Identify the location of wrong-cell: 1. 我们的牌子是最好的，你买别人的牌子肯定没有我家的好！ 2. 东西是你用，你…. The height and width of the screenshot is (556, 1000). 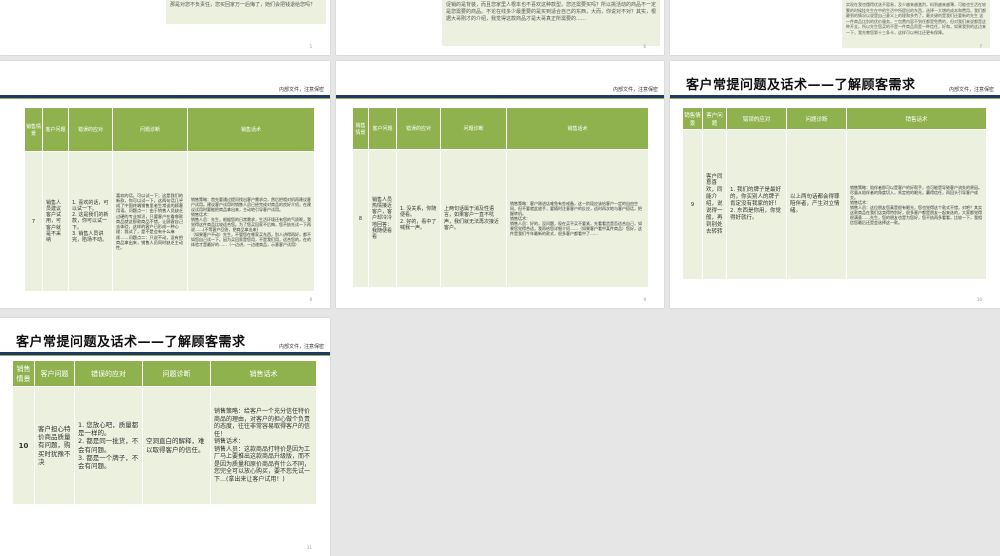
(756, 204).